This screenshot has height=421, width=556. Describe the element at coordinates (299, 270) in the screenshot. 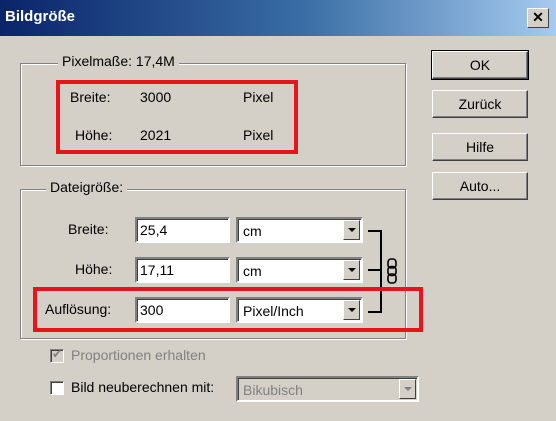

I see `doc-height-unit-select: cm` at that location.